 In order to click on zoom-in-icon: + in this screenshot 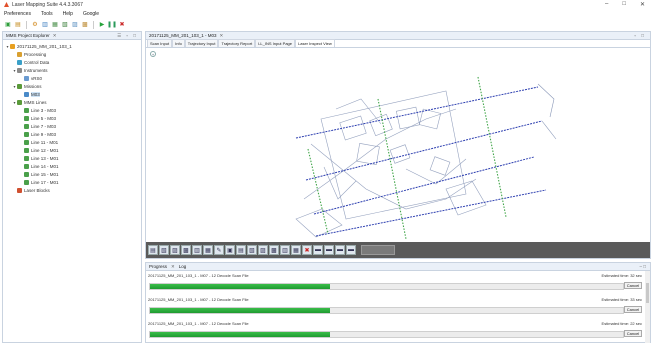, I will do `click(153, 54)`.